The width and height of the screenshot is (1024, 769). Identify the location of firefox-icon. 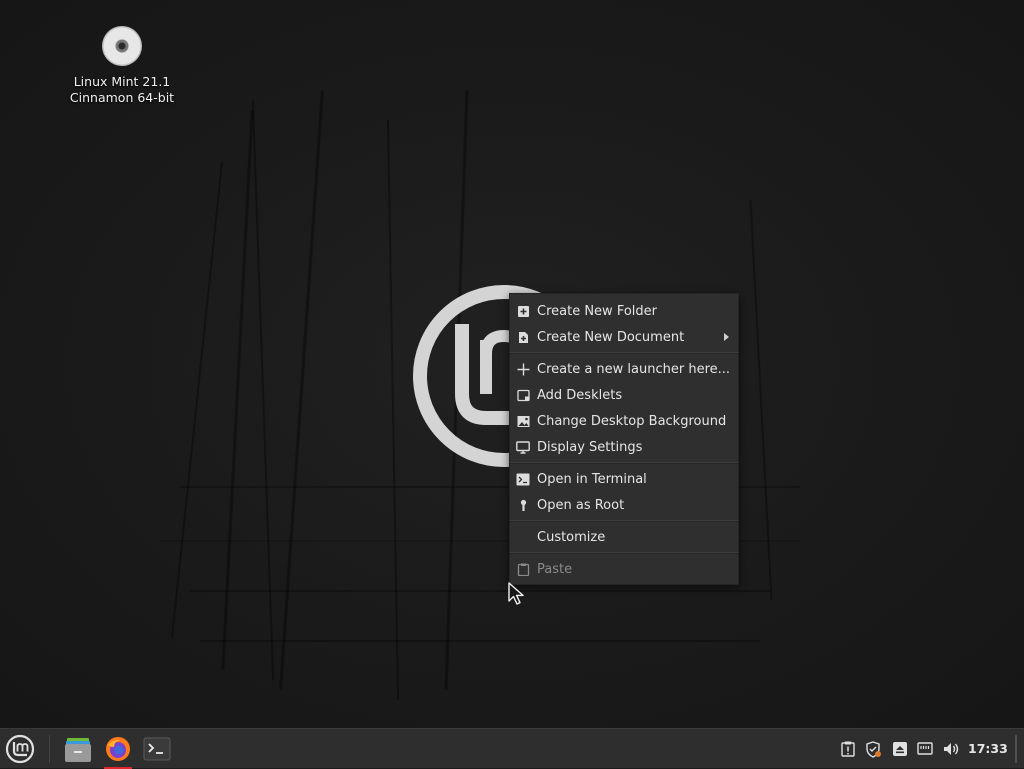
(118, 749).